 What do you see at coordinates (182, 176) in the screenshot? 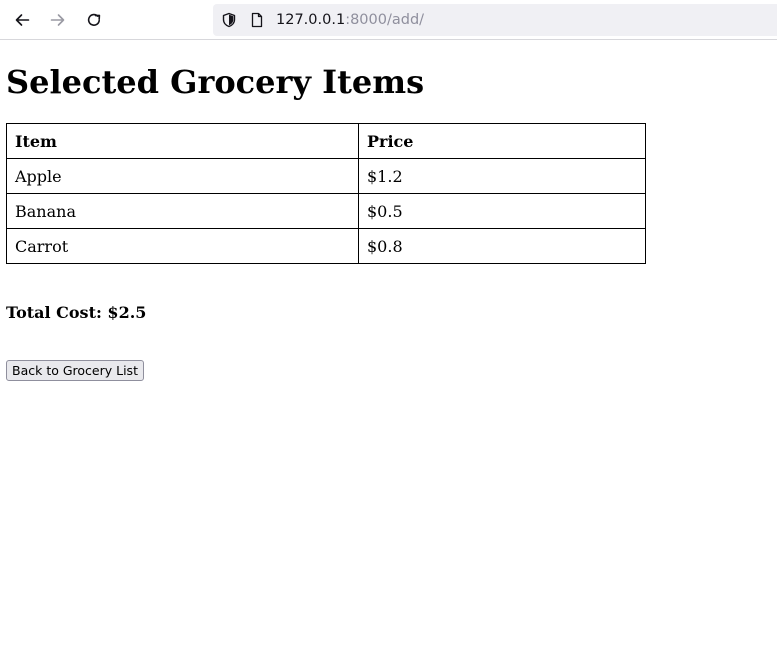
I see `item-name-cell: Apple` at bounding box center [182, 176].